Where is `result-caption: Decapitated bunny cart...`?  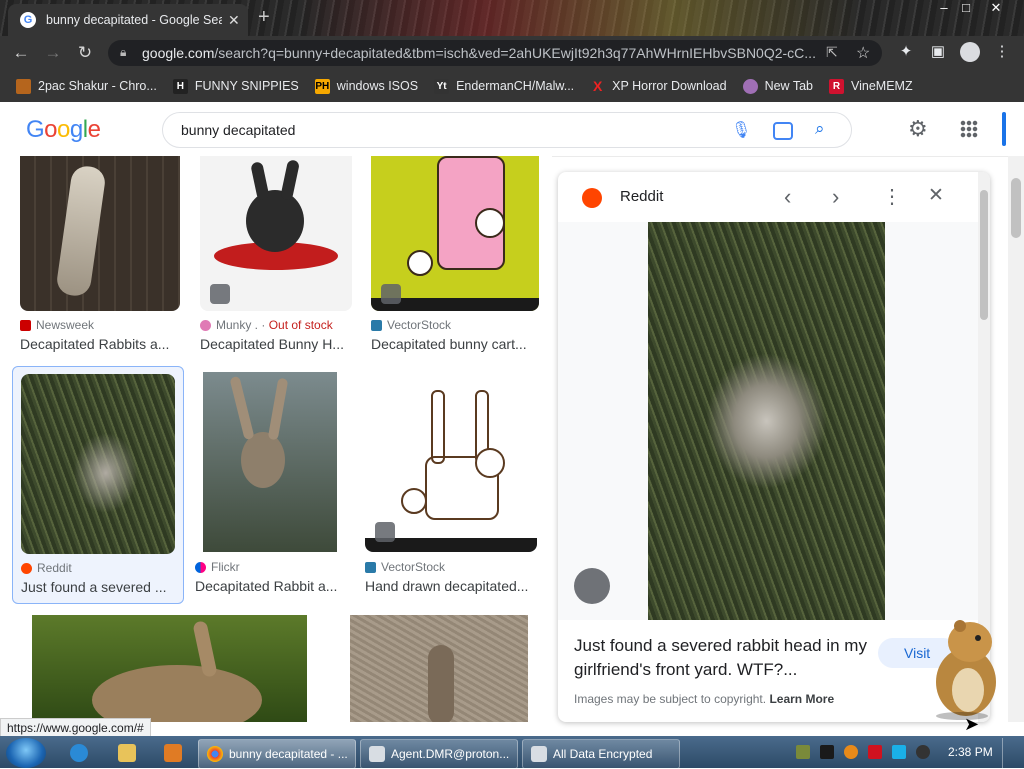
result-caption: Decapitated bunny cart... is located at coordinates (451, 344).